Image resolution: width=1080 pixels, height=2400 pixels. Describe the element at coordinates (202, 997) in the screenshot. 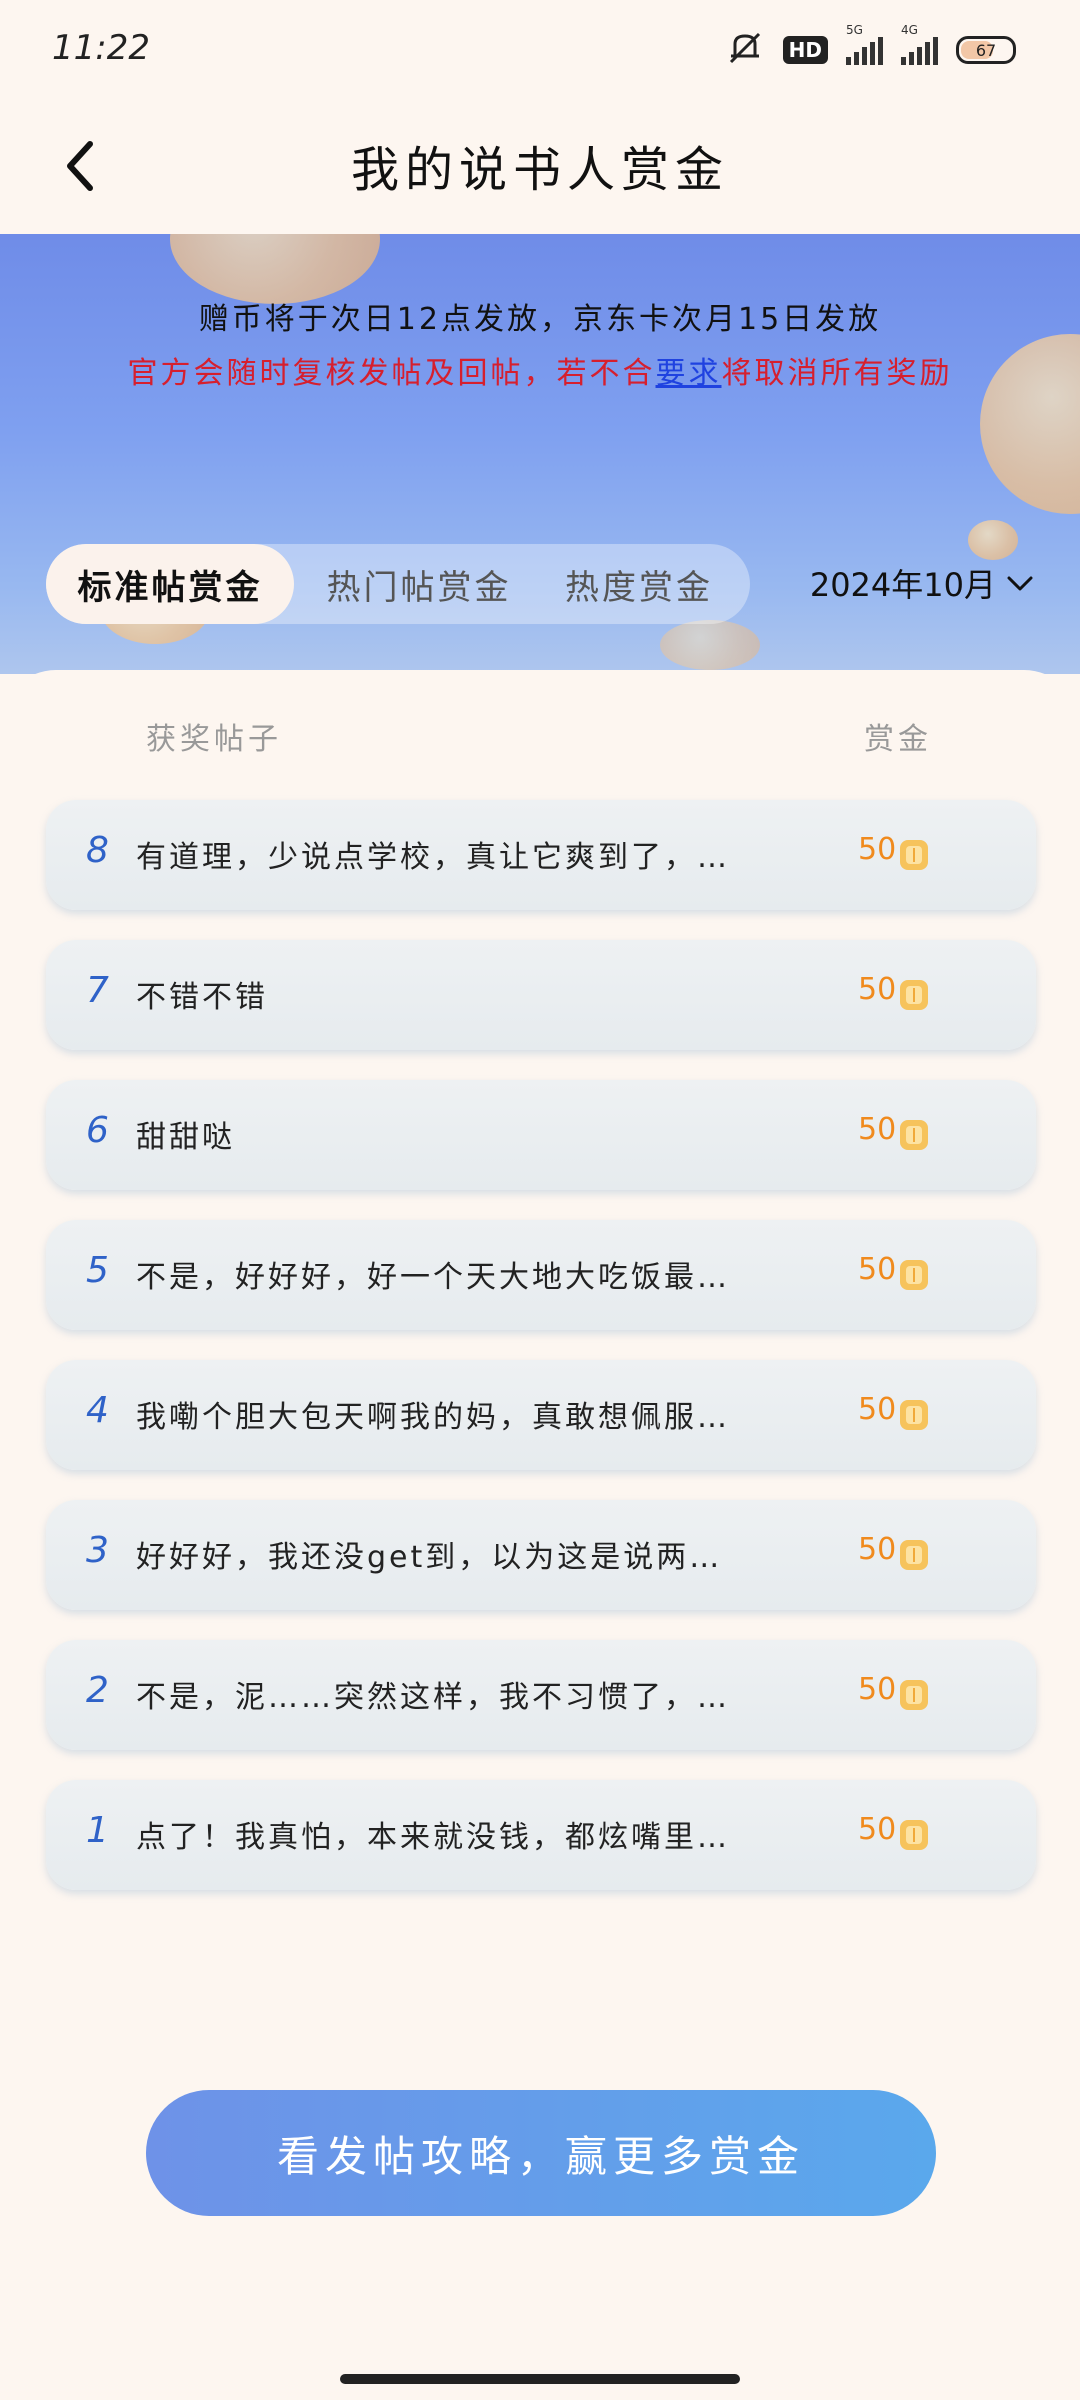

I see `post-excerpt: 不错不错` at that location.